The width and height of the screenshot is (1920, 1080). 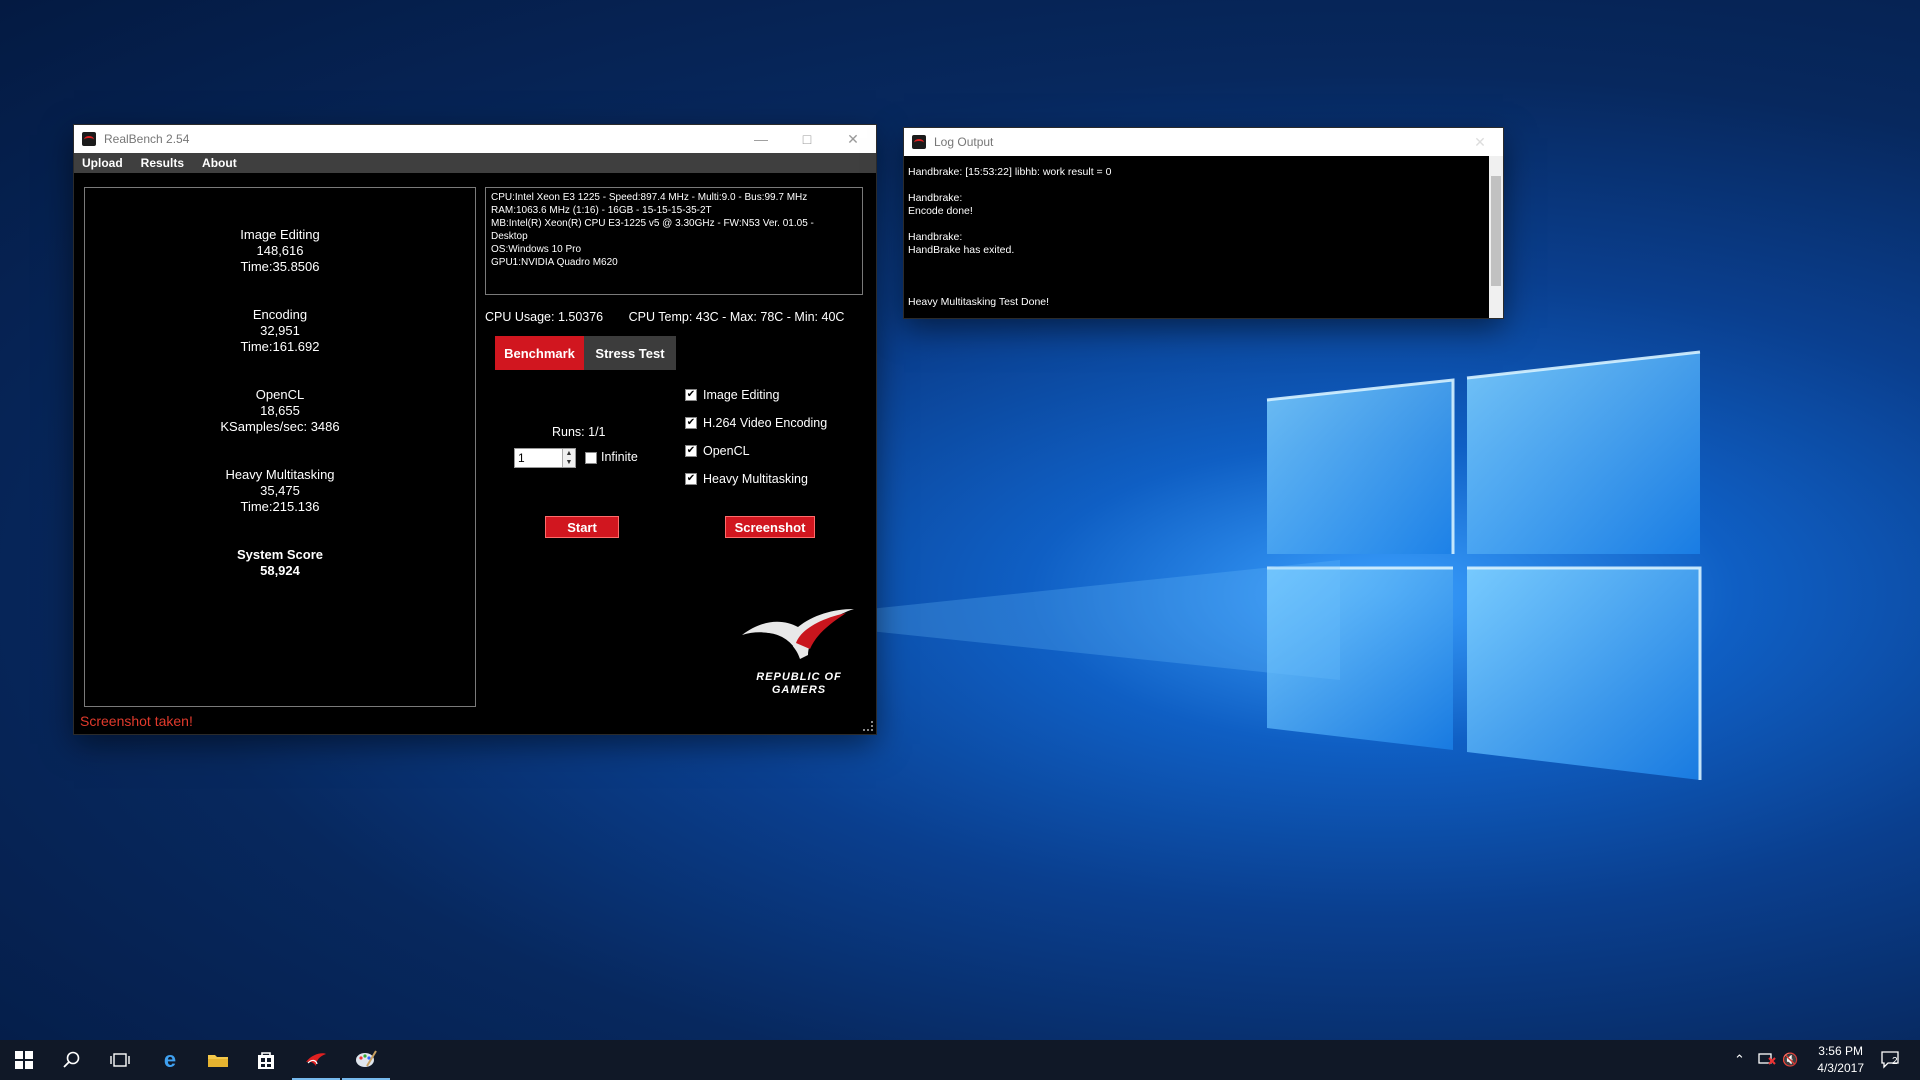 I want to click on start-windows-icon, so click(x=24, y=1060).